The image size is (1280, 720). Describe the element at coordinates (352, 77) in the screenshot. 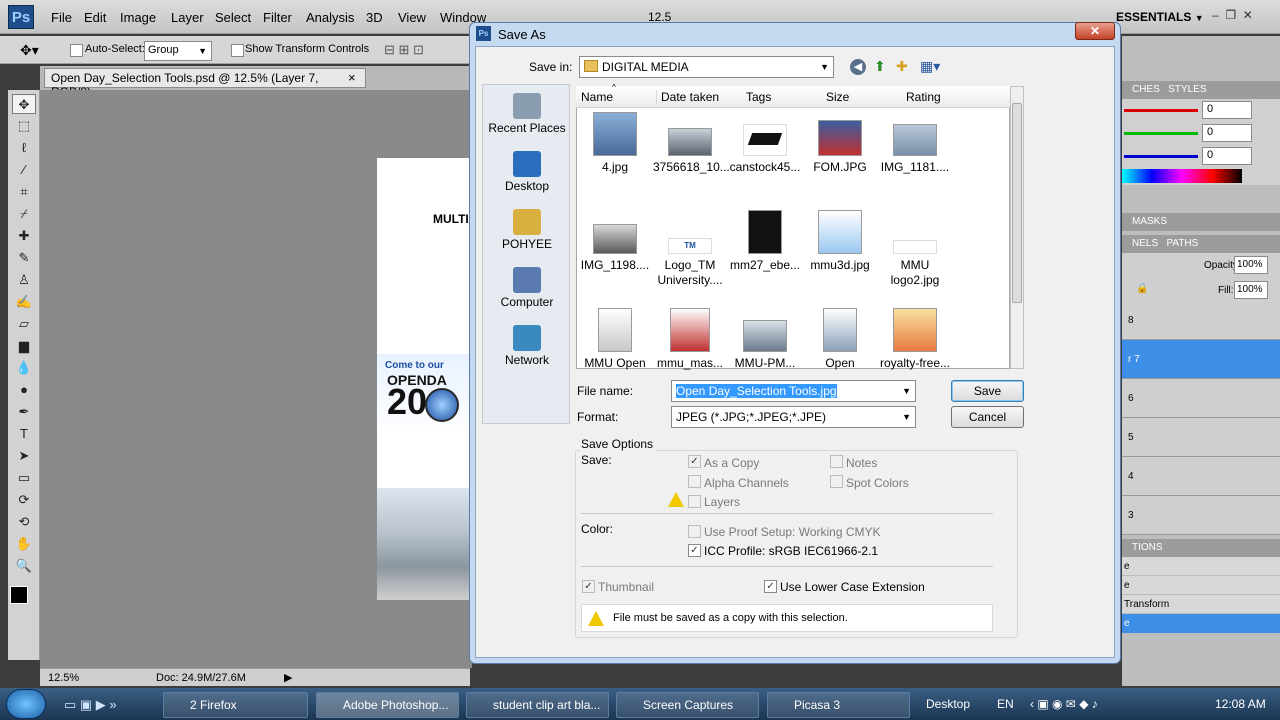

I see `close-icon: ×` at that location.